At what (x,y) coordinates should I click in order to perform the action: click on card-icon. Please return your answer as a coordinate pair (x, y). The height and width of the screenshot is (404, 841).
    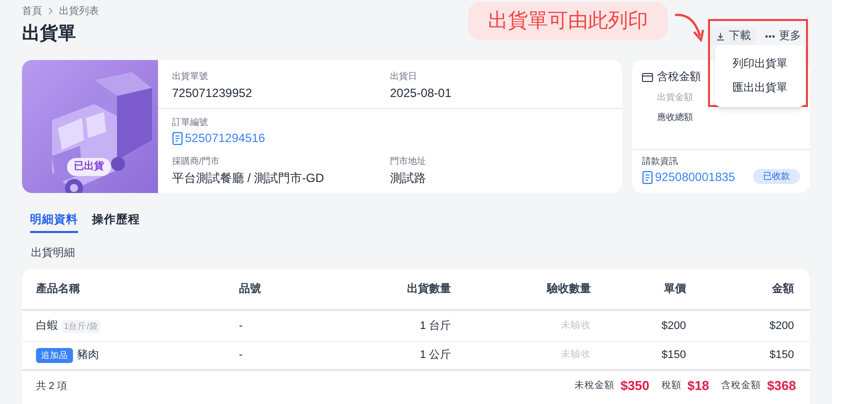
    Looking at the image, I should click on (647, 77).